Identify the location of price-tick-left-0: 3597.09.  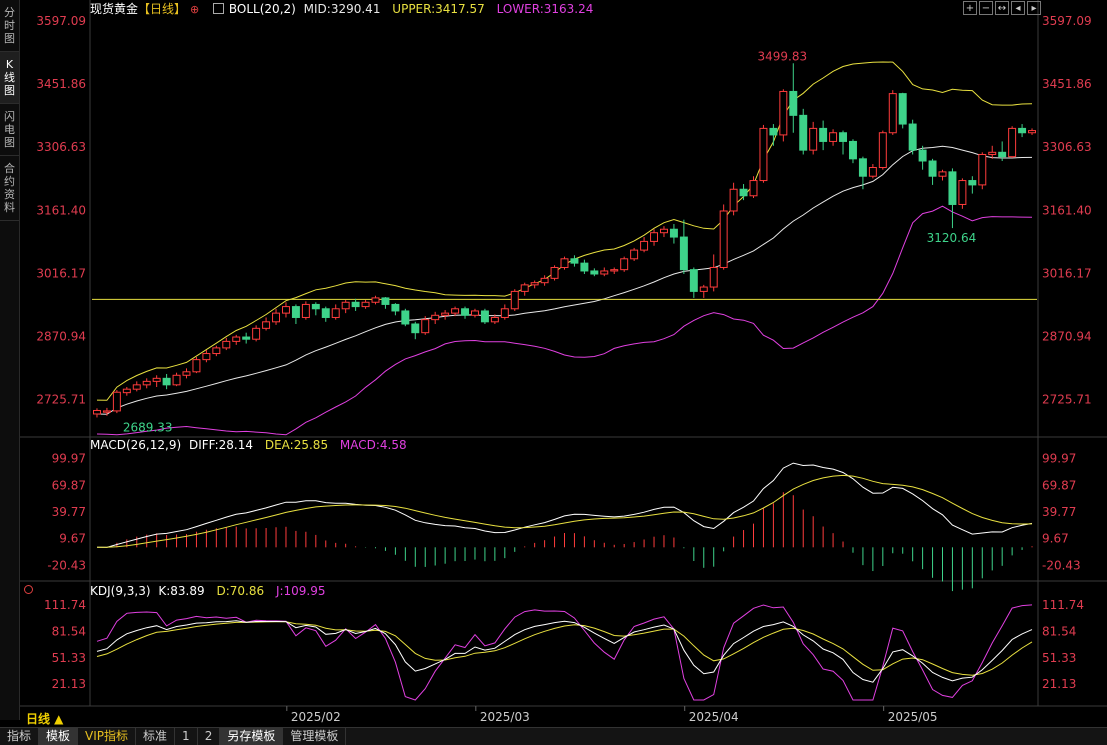
(61, 21).